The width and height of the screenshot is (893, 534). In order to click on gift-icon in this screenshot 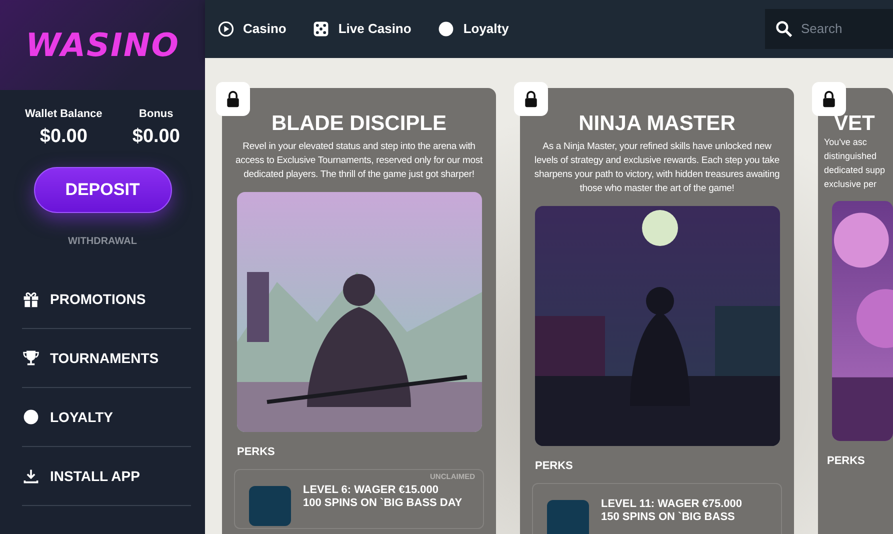, I will do `click(31, 299)`.